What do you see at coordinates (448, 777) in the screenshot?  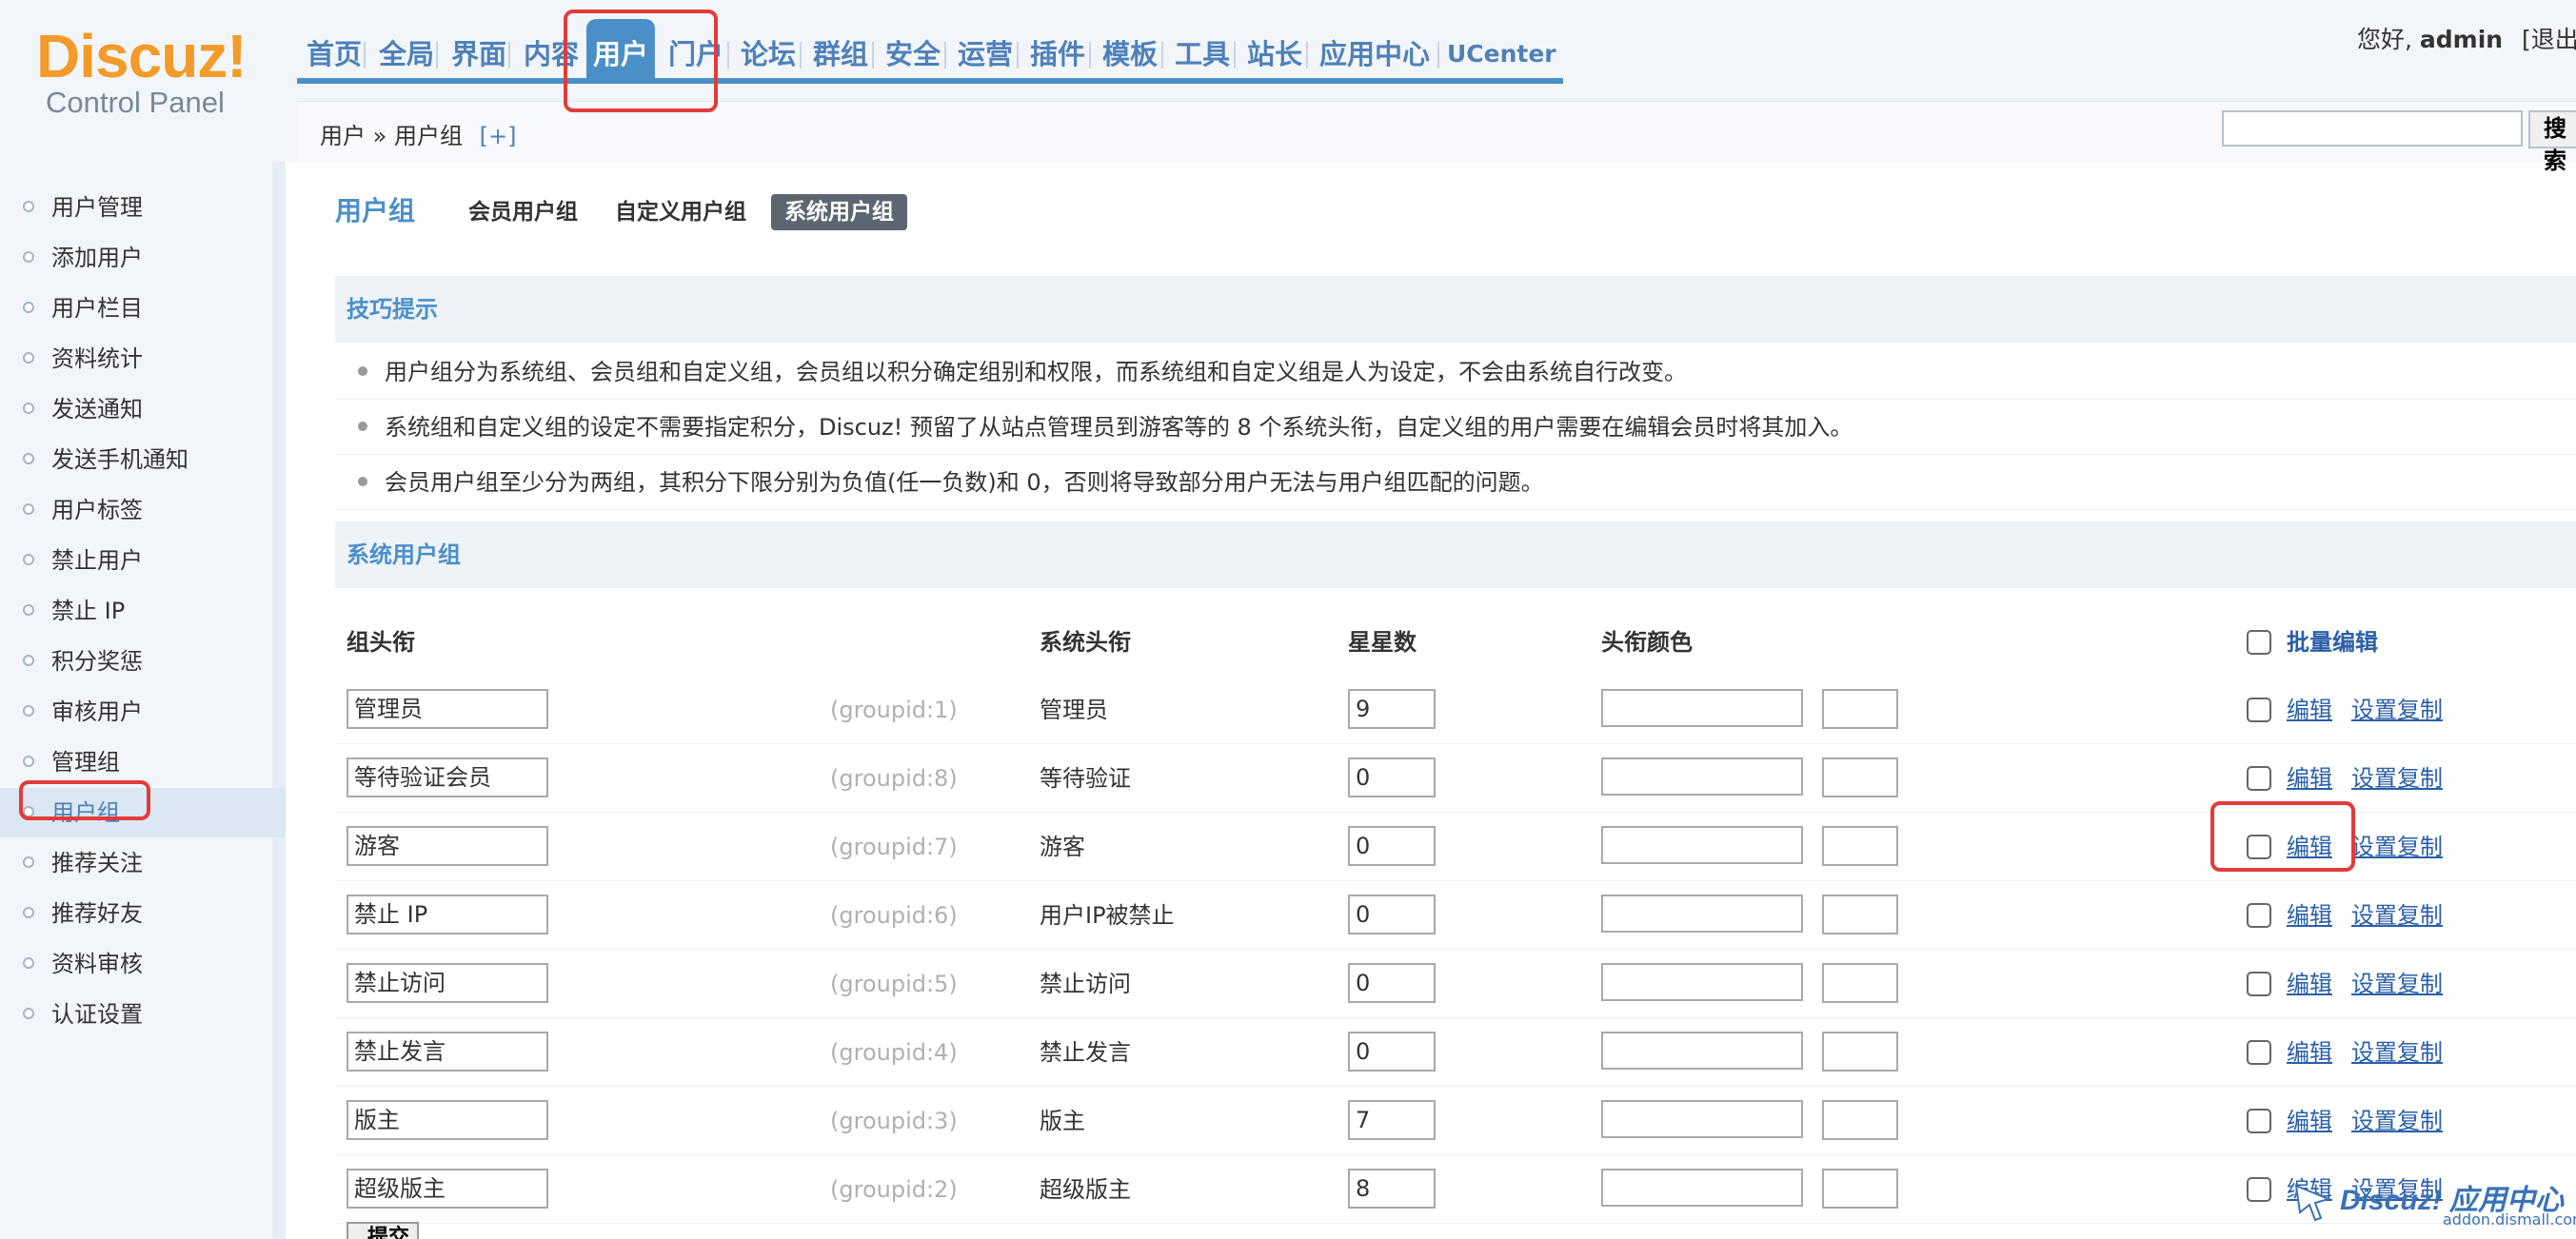 I see `group-title-input: 等待验证会员` at bounding box center [448, 777].